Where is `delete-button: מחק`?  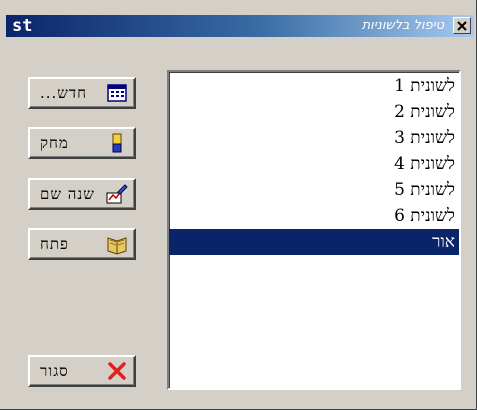 delete-button: מחק is located at coordinates (82, 143).